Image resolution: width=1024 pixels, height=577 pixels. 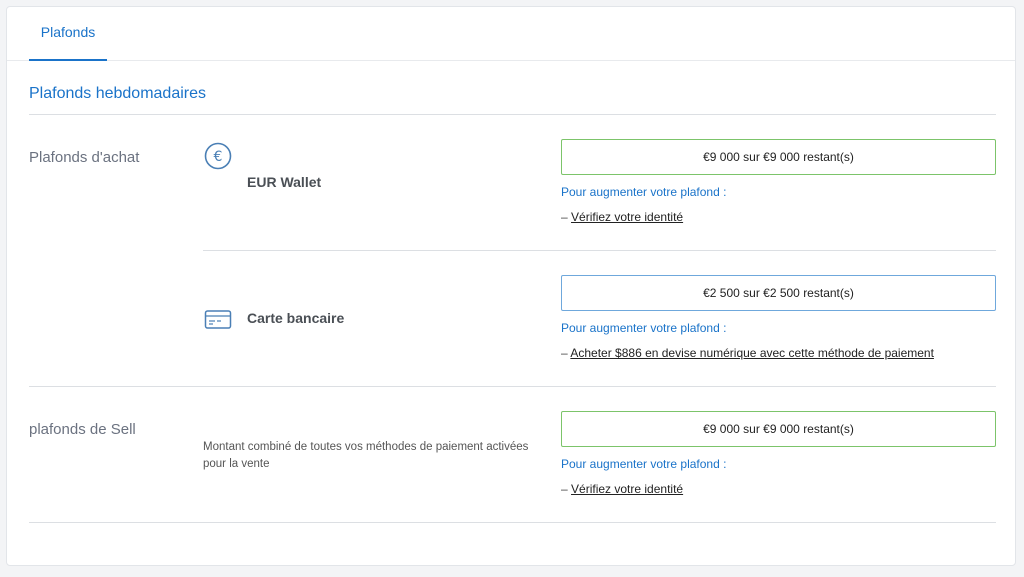 I want to click on method-name-carte-bancaire: Carte bancaire, so click(x=296, y=318).